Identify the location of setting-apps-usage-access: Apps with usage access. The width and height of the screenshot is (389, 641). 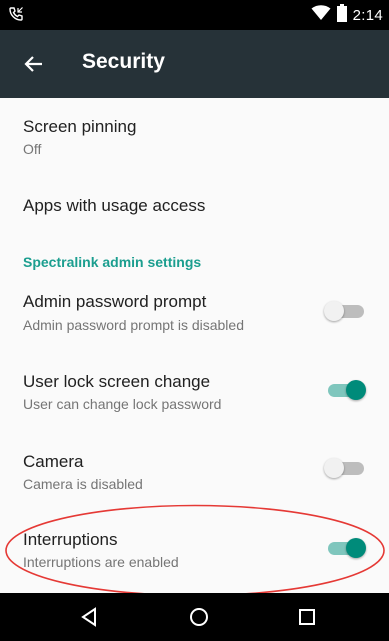
(194, 207).